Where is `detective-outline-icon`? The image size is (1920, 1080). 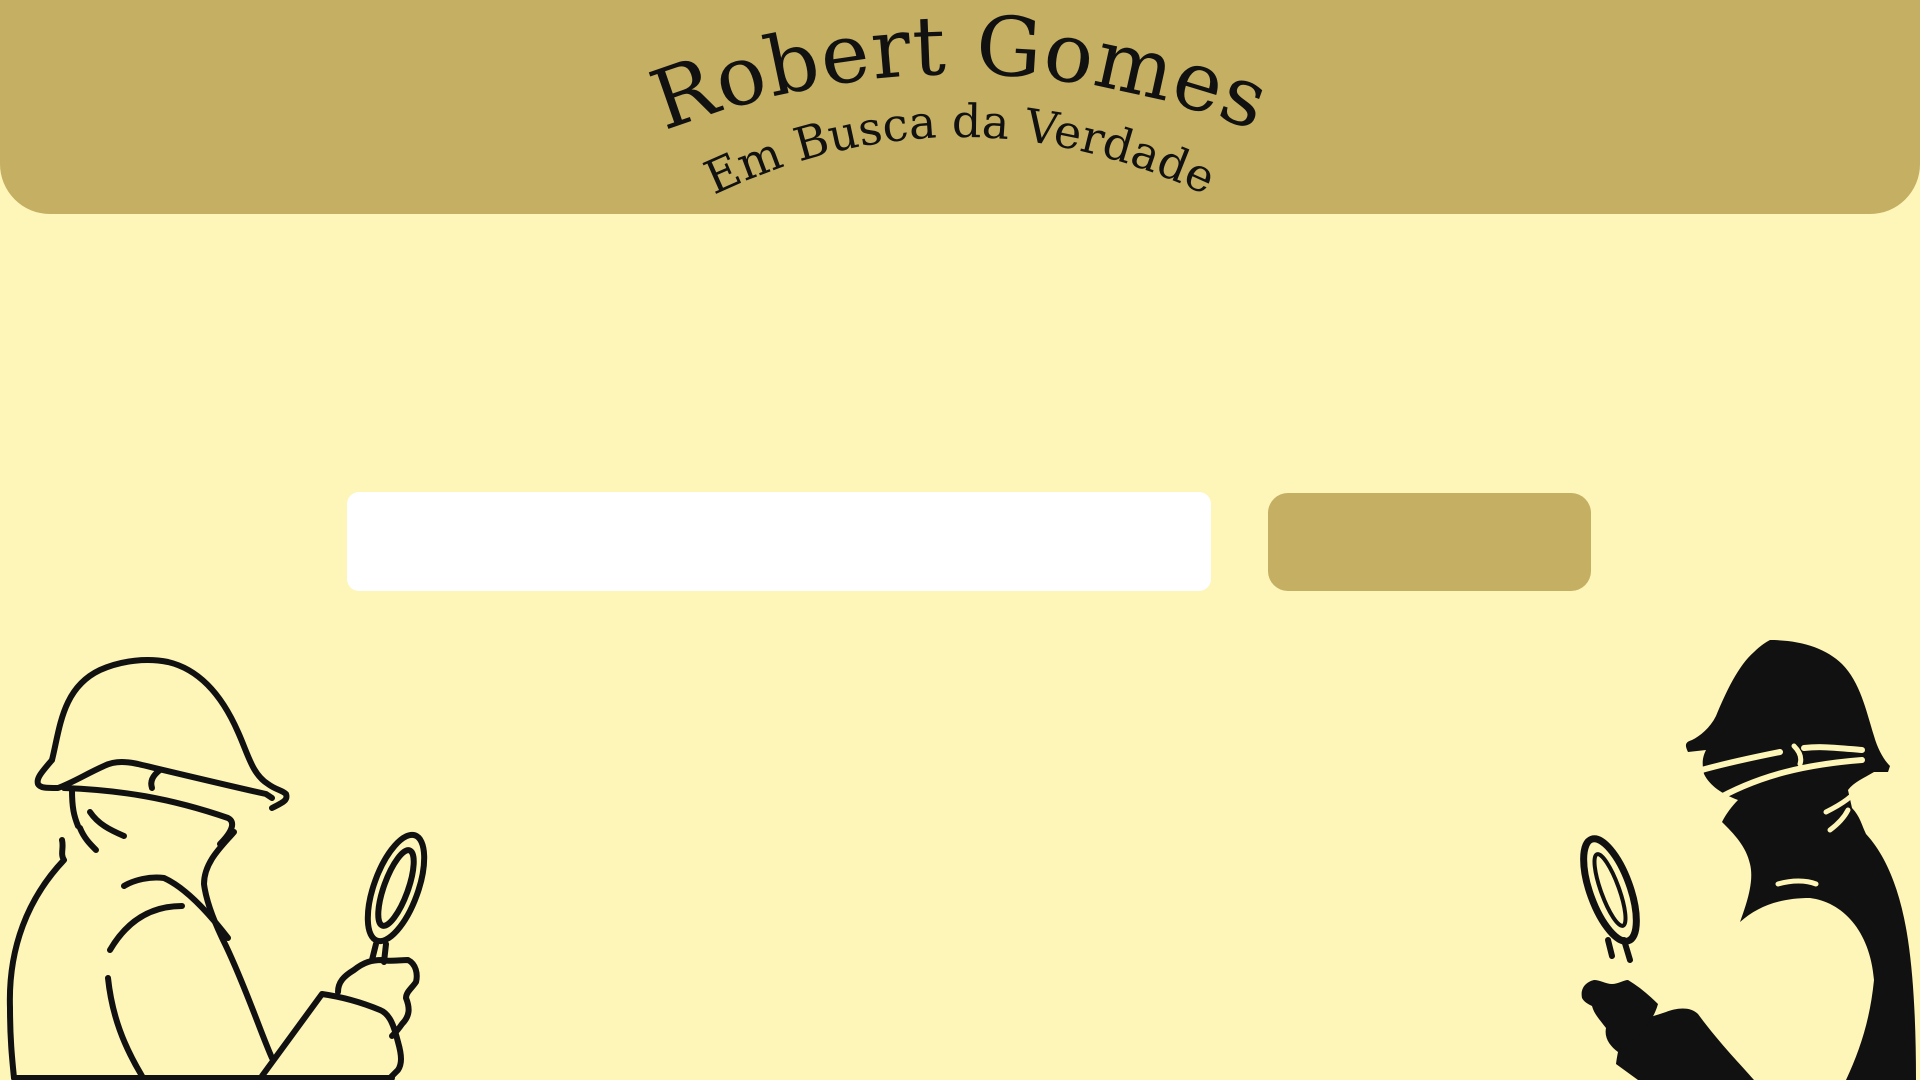
detective-outline-icon is located at coordinates (217, 868).